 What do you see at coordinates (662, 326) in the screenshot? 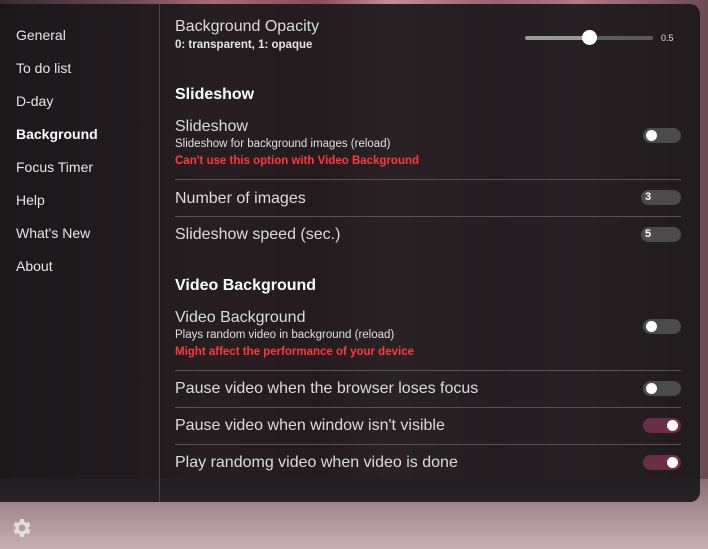
I see `video-bg-toggle` at bounding box center [662, 326].